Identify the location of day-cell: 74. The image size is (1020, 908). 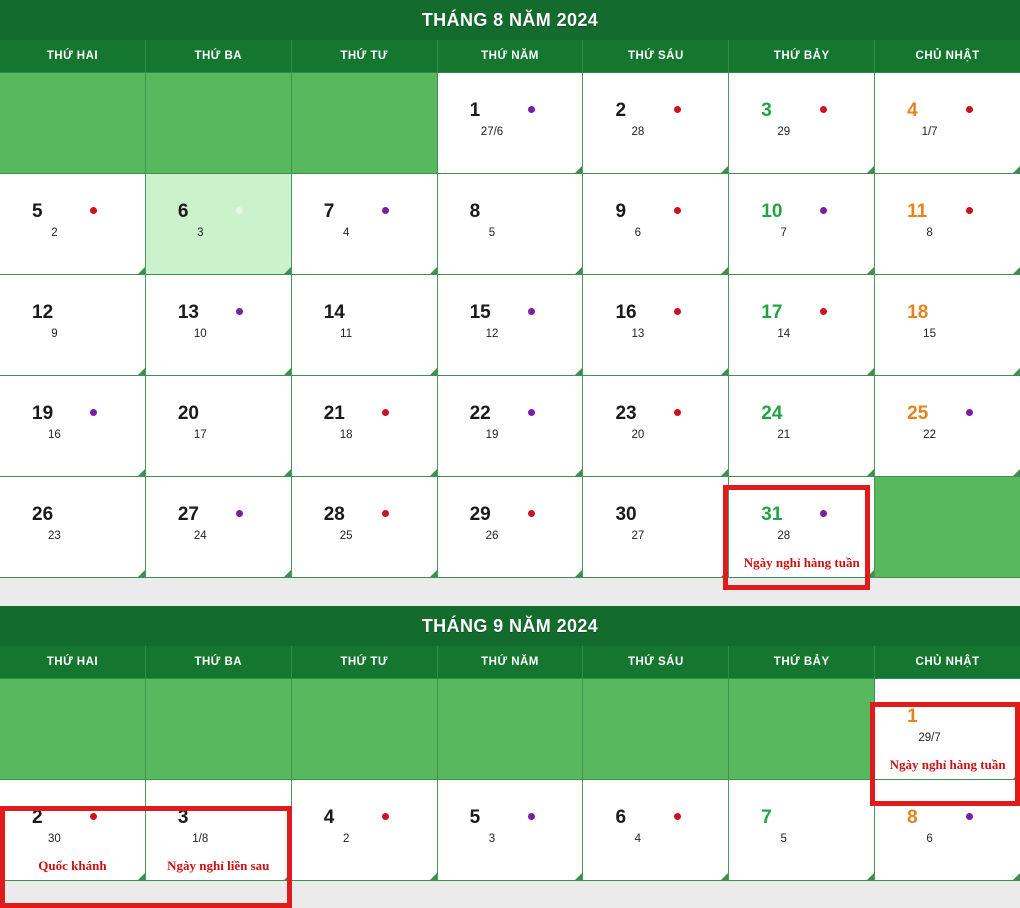
(364, 224).